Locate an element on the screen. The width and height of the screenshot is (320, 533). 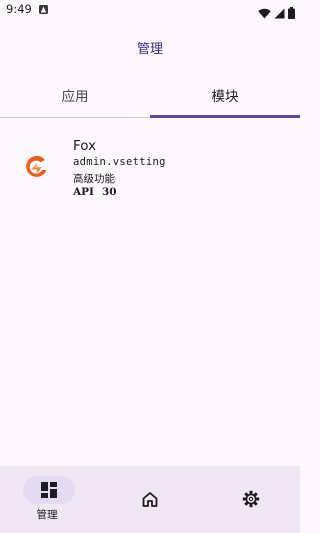
tab-bar: 应用 模块 is located at coordinates (150, 98).